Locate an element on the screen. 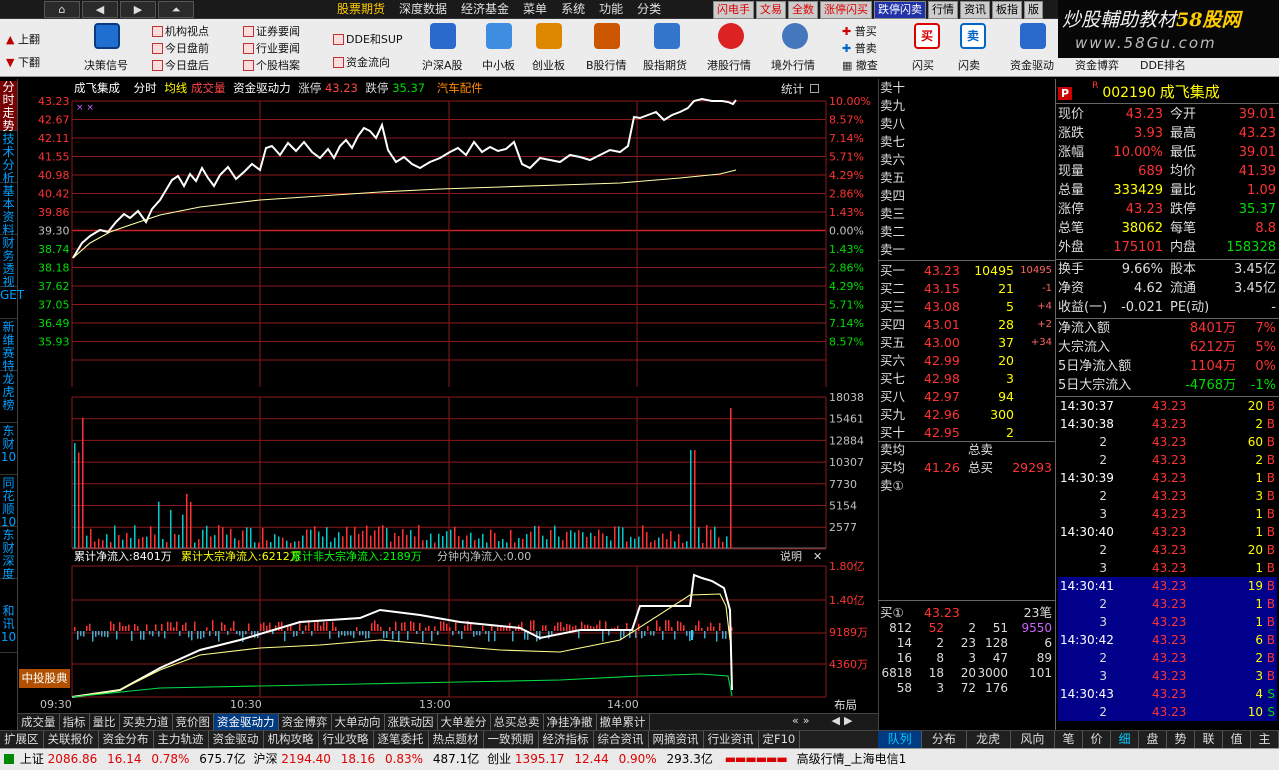 The image size is (1279, 770). tick-row: 14:30:39 43.23 1 B is located at coordinates (1167, 478).